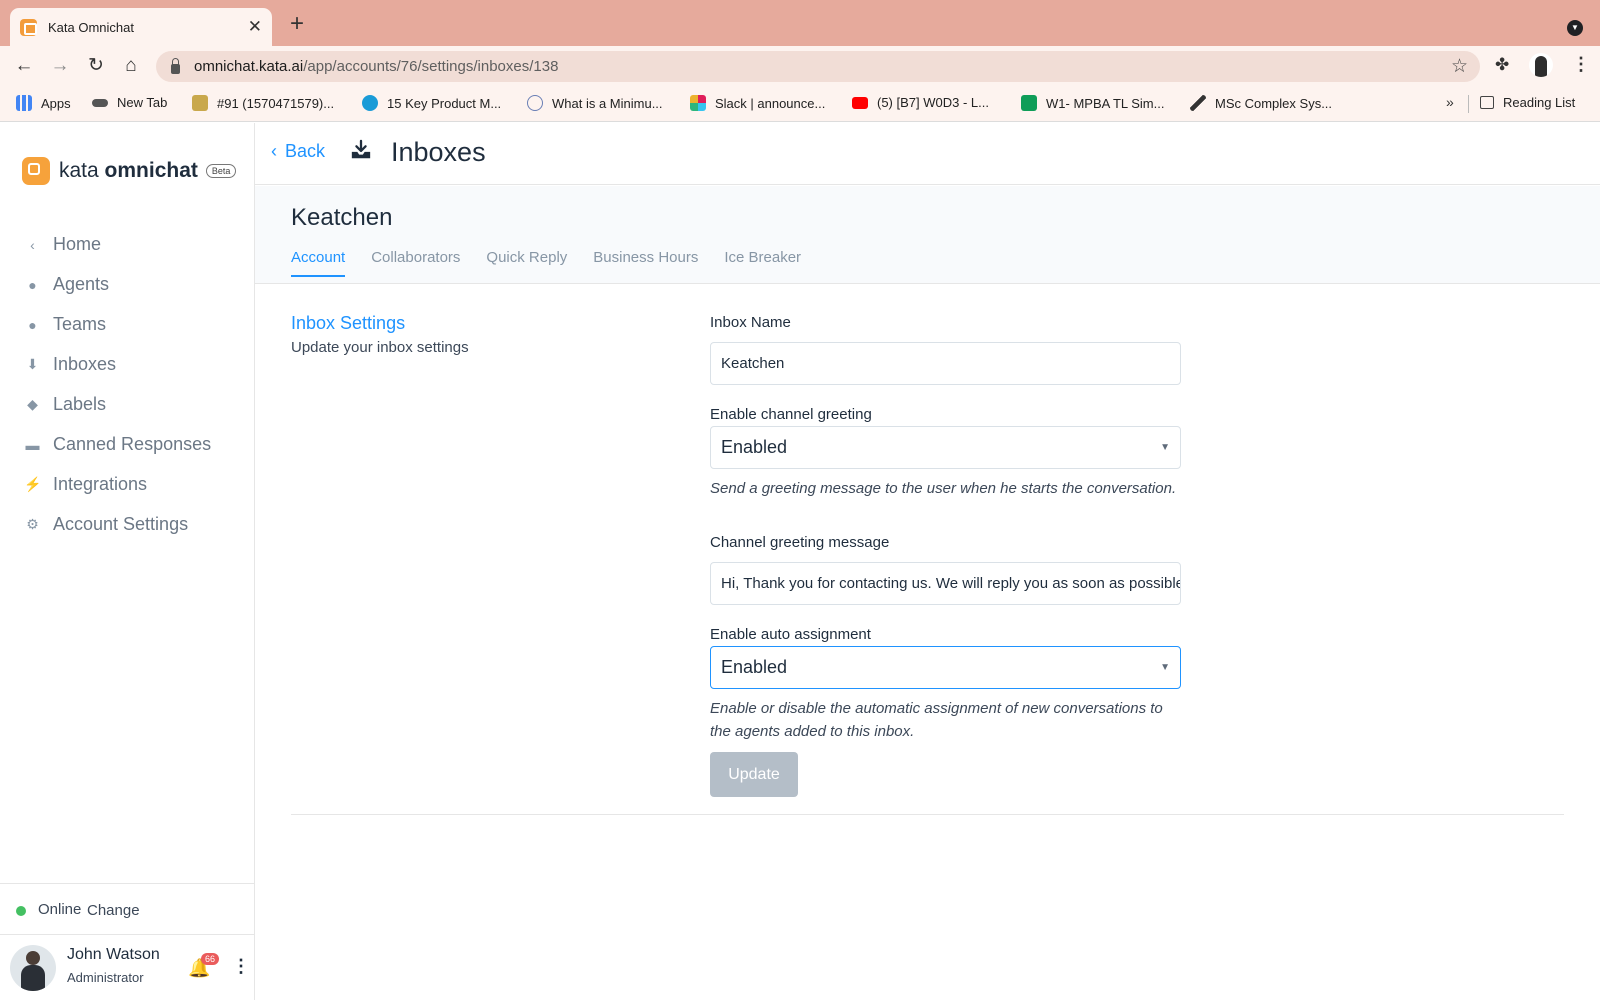 This screenshot has width=1600, height=1000. I want to click on brand-name-bold: omnichat, so click(151, 170).